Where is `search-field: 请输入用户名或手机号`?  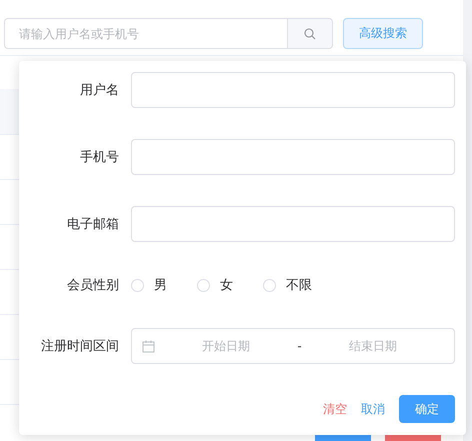
search-field: 请输入用户名或手机号 is located at coordinates (145, 33).